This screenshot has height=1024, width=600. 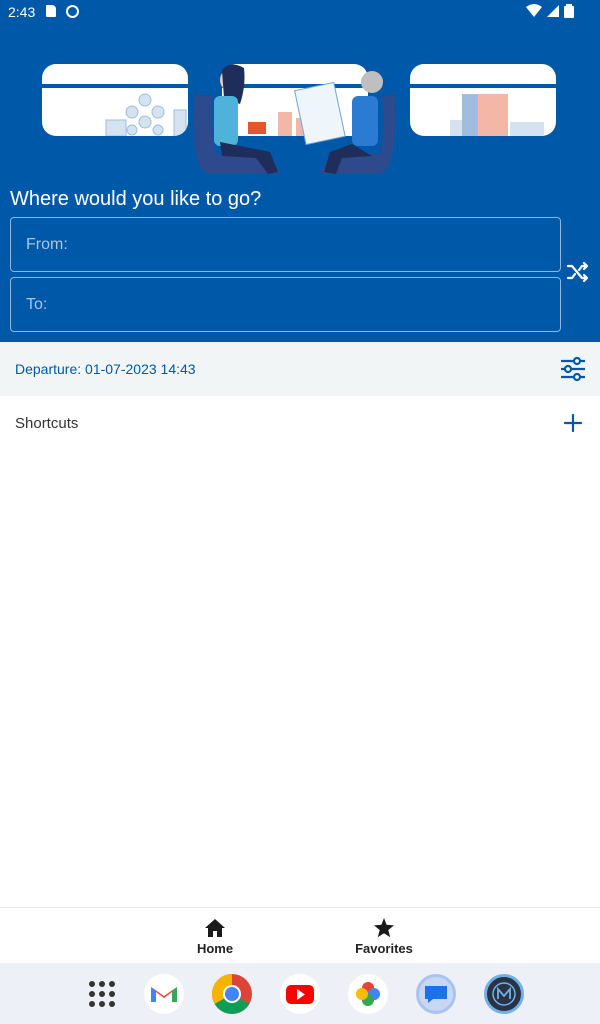 I want to click on sd-card-icon, so click(x=51, y=11).